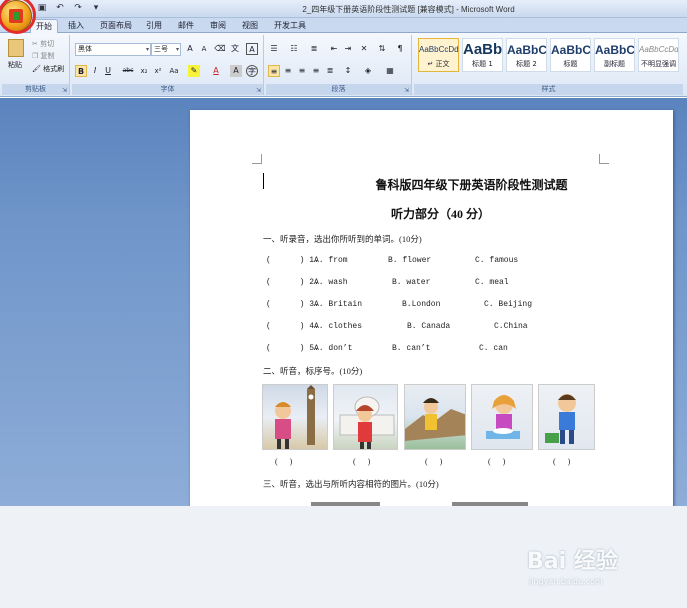  Describe the element at coordinates (343, 25) in the screenshot. I see `ribbon-tabs: 开始 插入 页面布局 引用 邮件 审阅 视图 开发工具` at that location.